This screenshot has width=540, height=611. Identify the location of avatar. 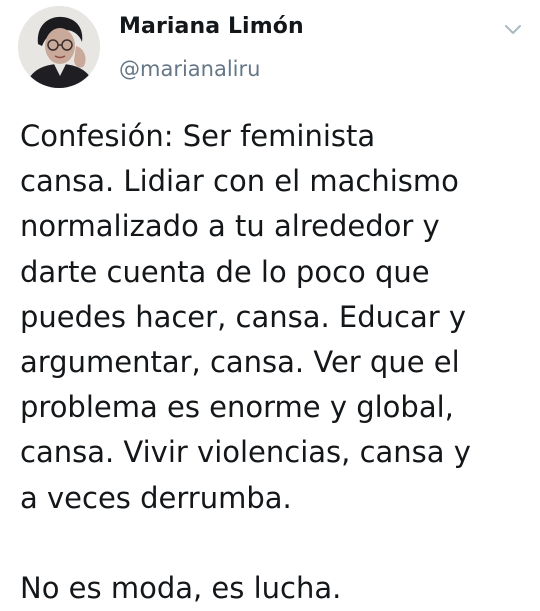
(59, 47).